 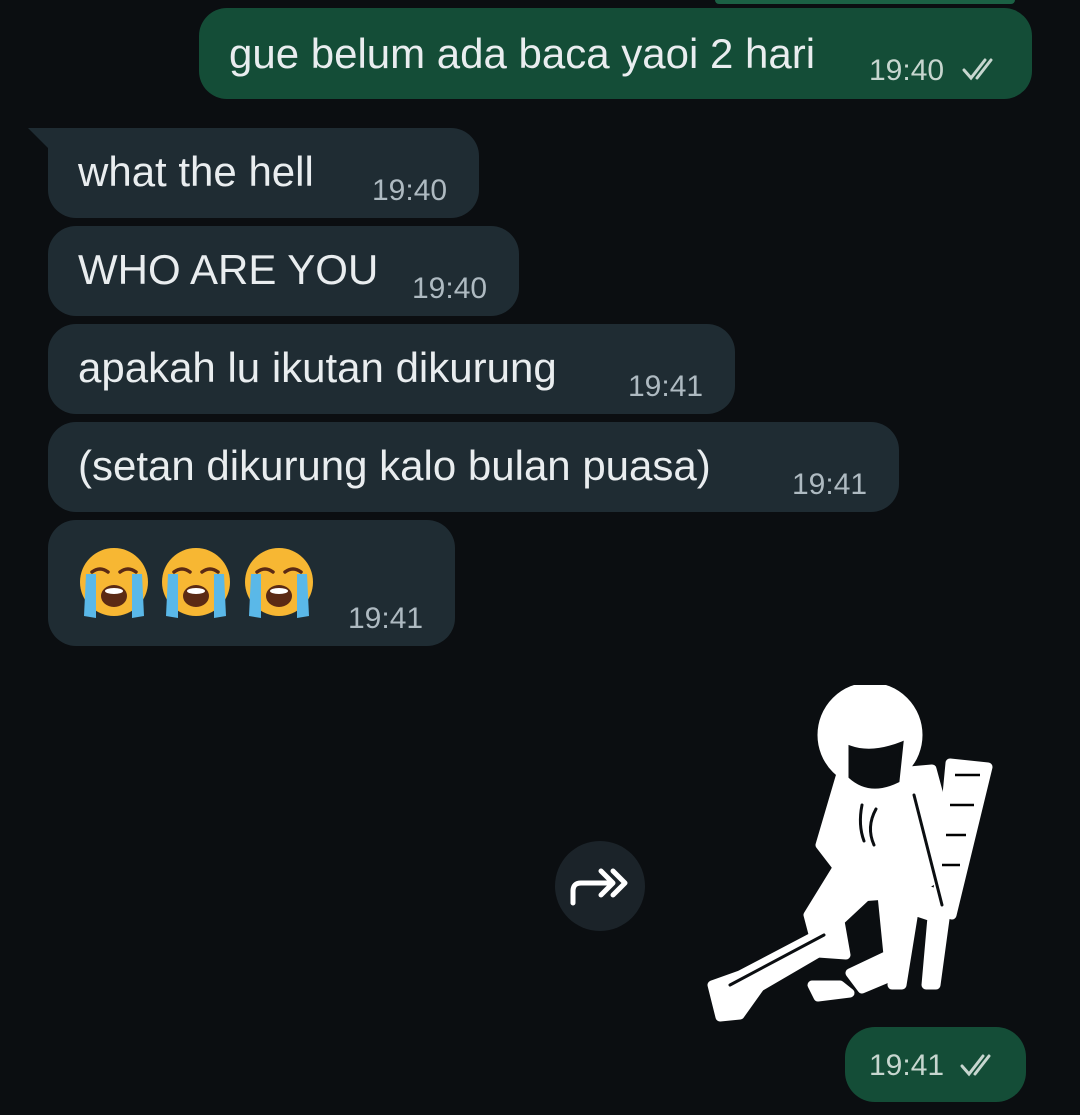 I want to click on sticker-sad-stickman, so click(x=850, y=855).